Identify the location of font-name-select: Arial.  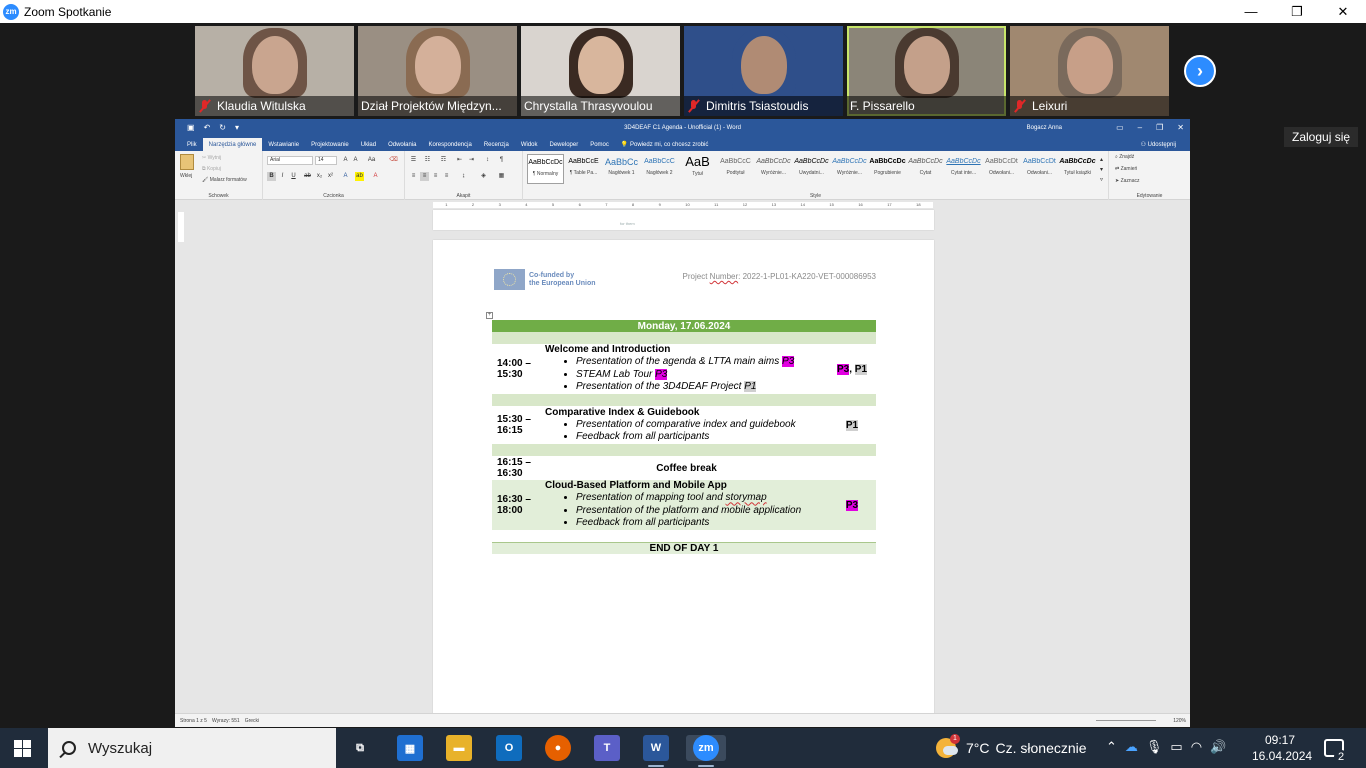
(290, 160).